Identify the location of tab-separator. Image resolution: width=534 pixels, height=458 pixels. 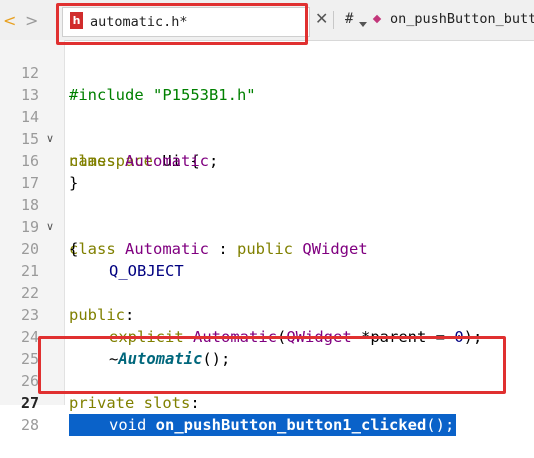
(333, 20).